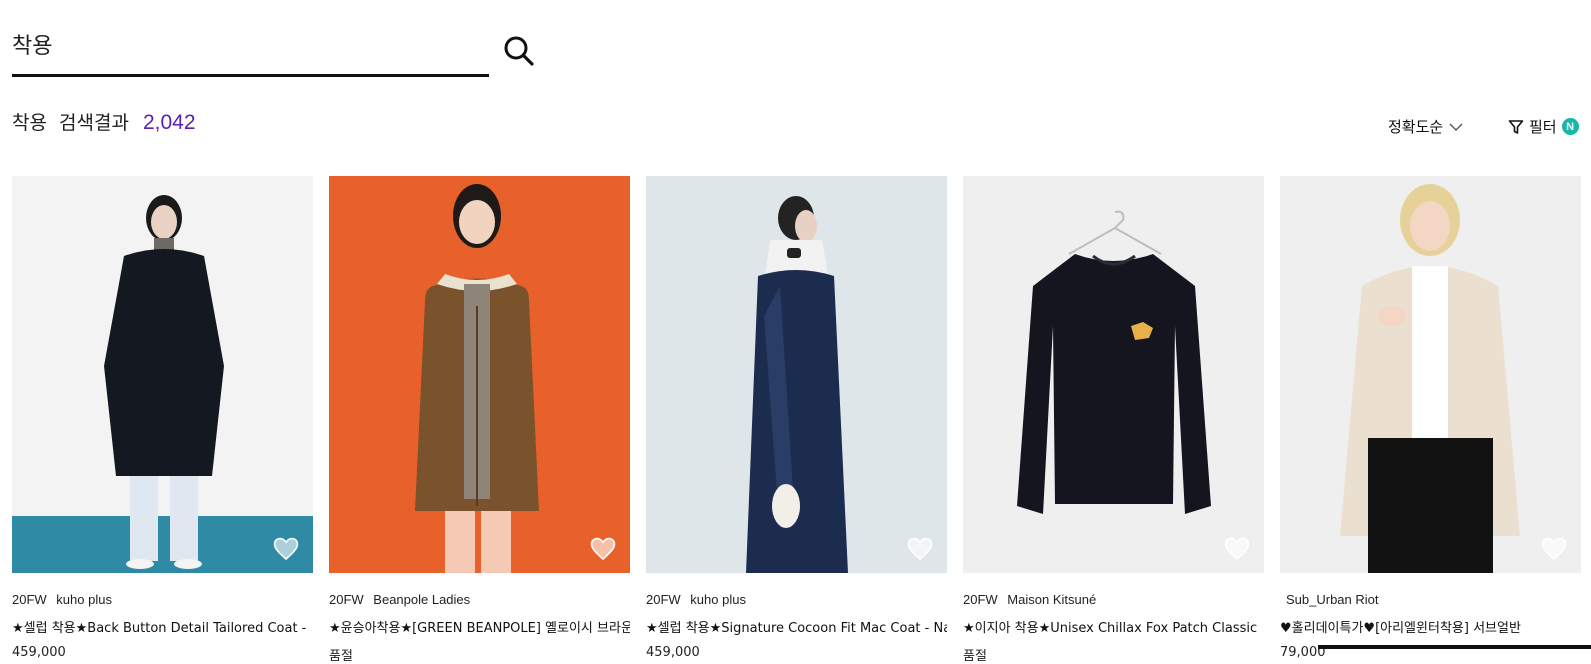  I want to click on search-icon, so click(519, 51).